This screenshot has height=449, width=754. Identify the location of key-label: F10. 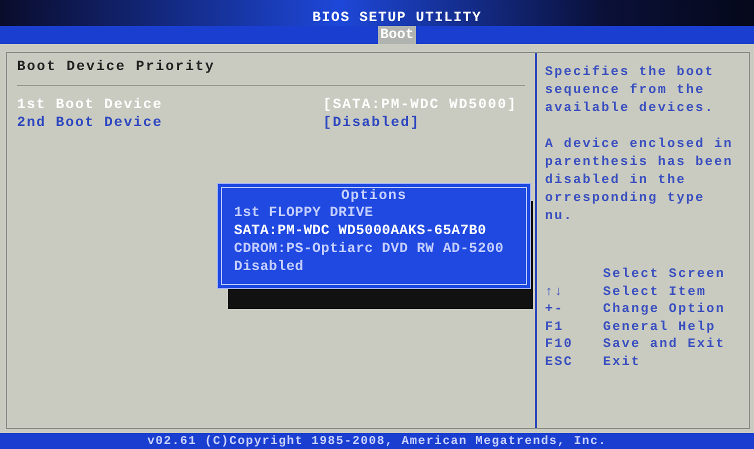
(559, 343).